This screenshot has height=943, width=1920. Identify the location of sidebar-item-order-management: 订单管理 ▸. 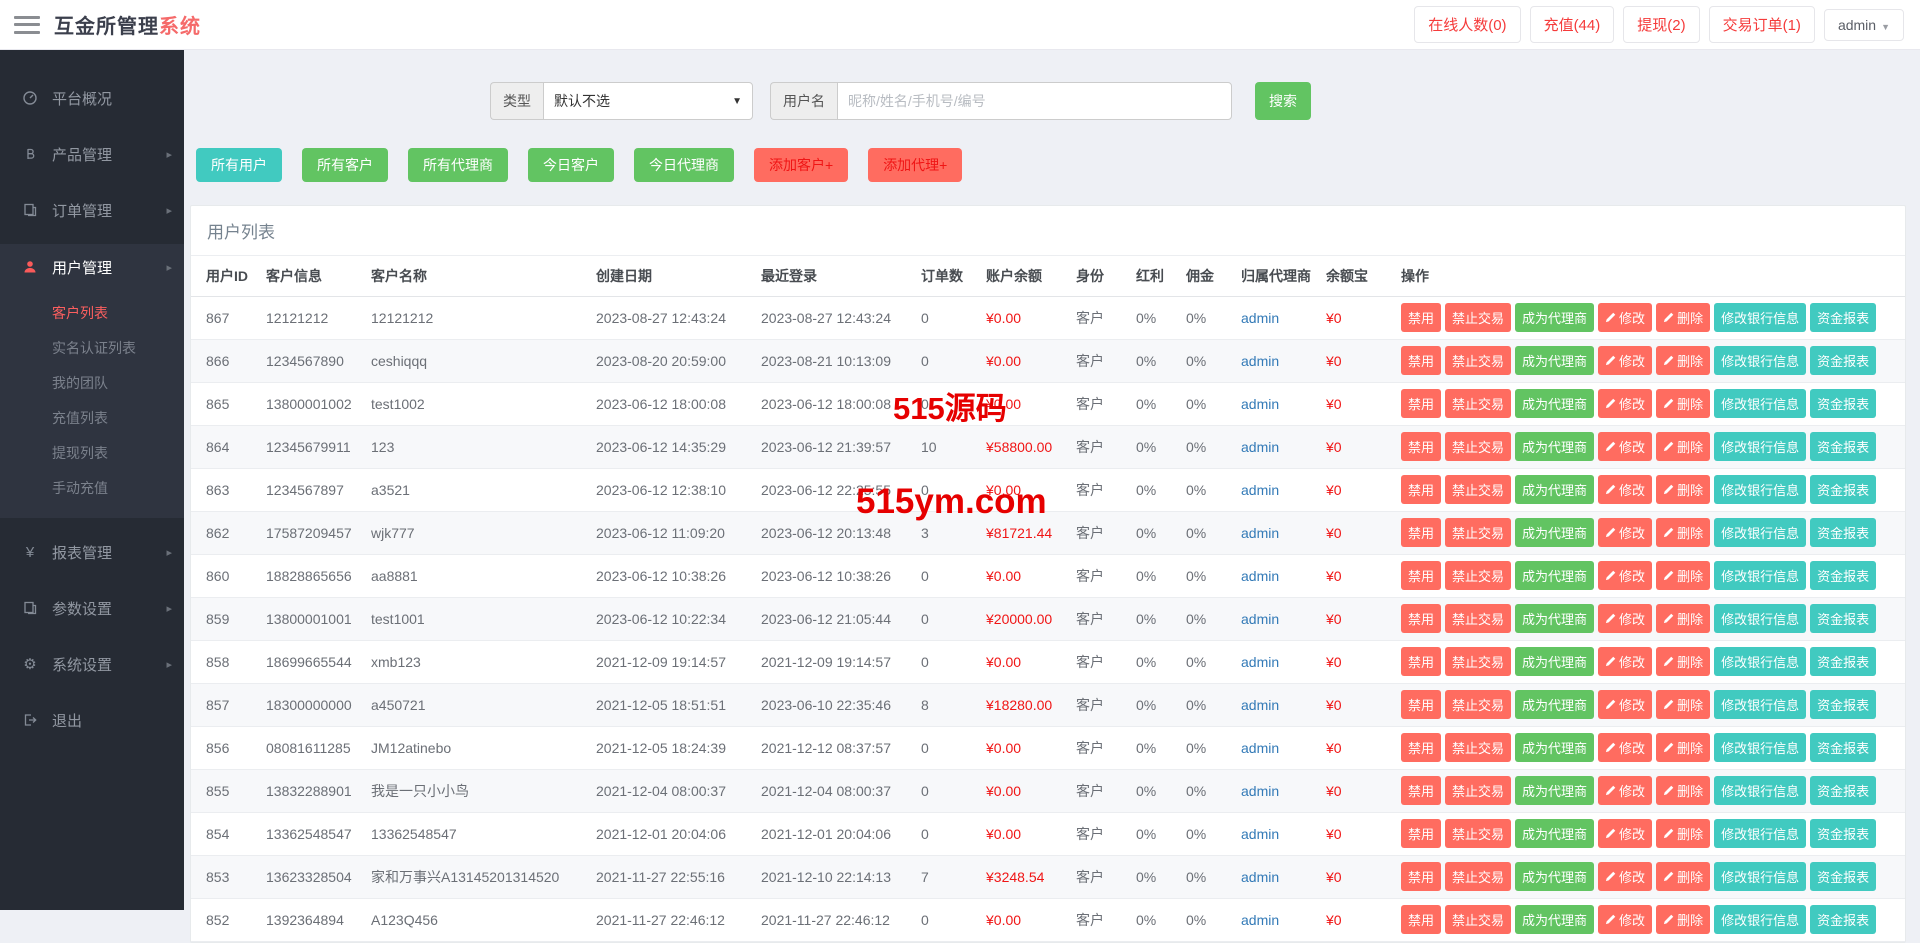
(92, 210).